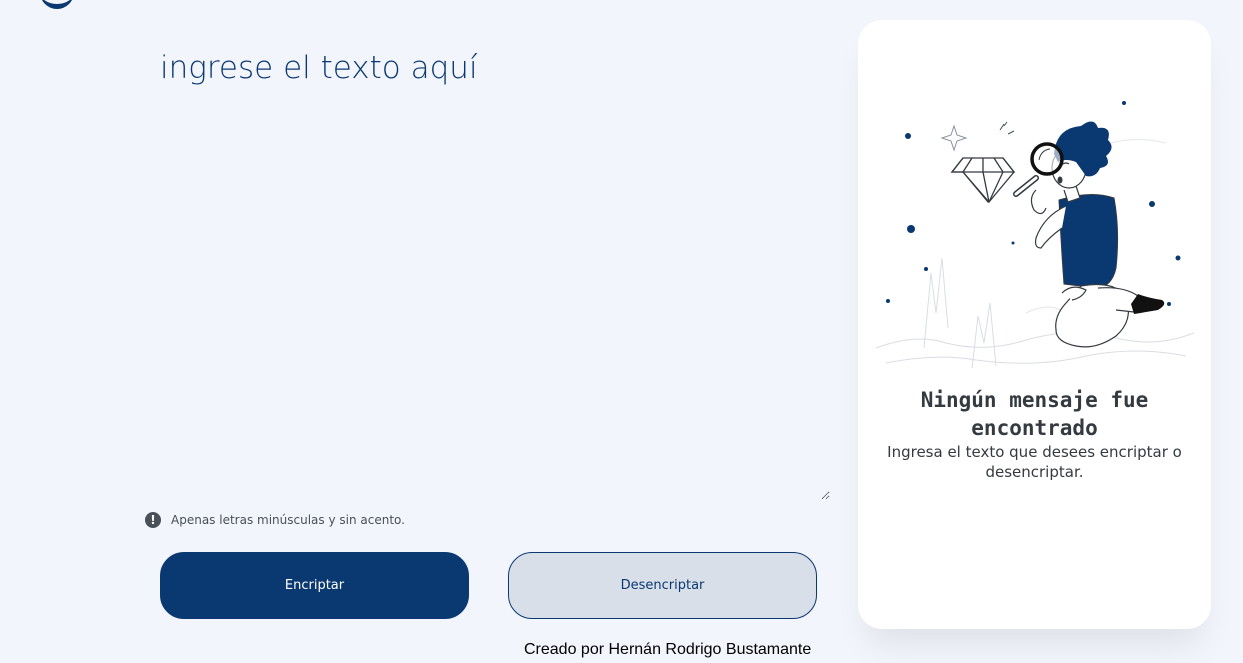 This screenshot has width=1243, height=663. What do you see at coordinates (662, 585) in the screenshot?
I see `decrypt-button: Desencriptar` at bounding box center [662, 585].